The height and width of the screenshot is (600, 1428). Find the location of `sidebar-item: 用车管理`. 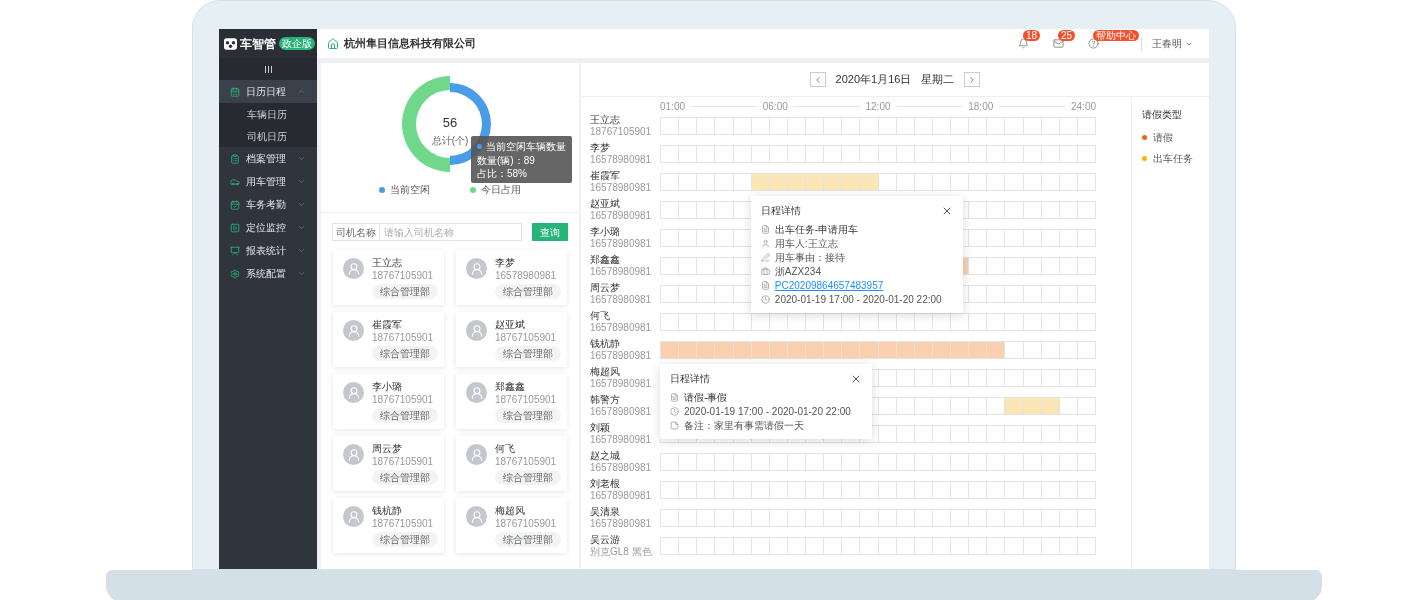

sidebar-item: 用车管理 is located at coordinates (268, 181).